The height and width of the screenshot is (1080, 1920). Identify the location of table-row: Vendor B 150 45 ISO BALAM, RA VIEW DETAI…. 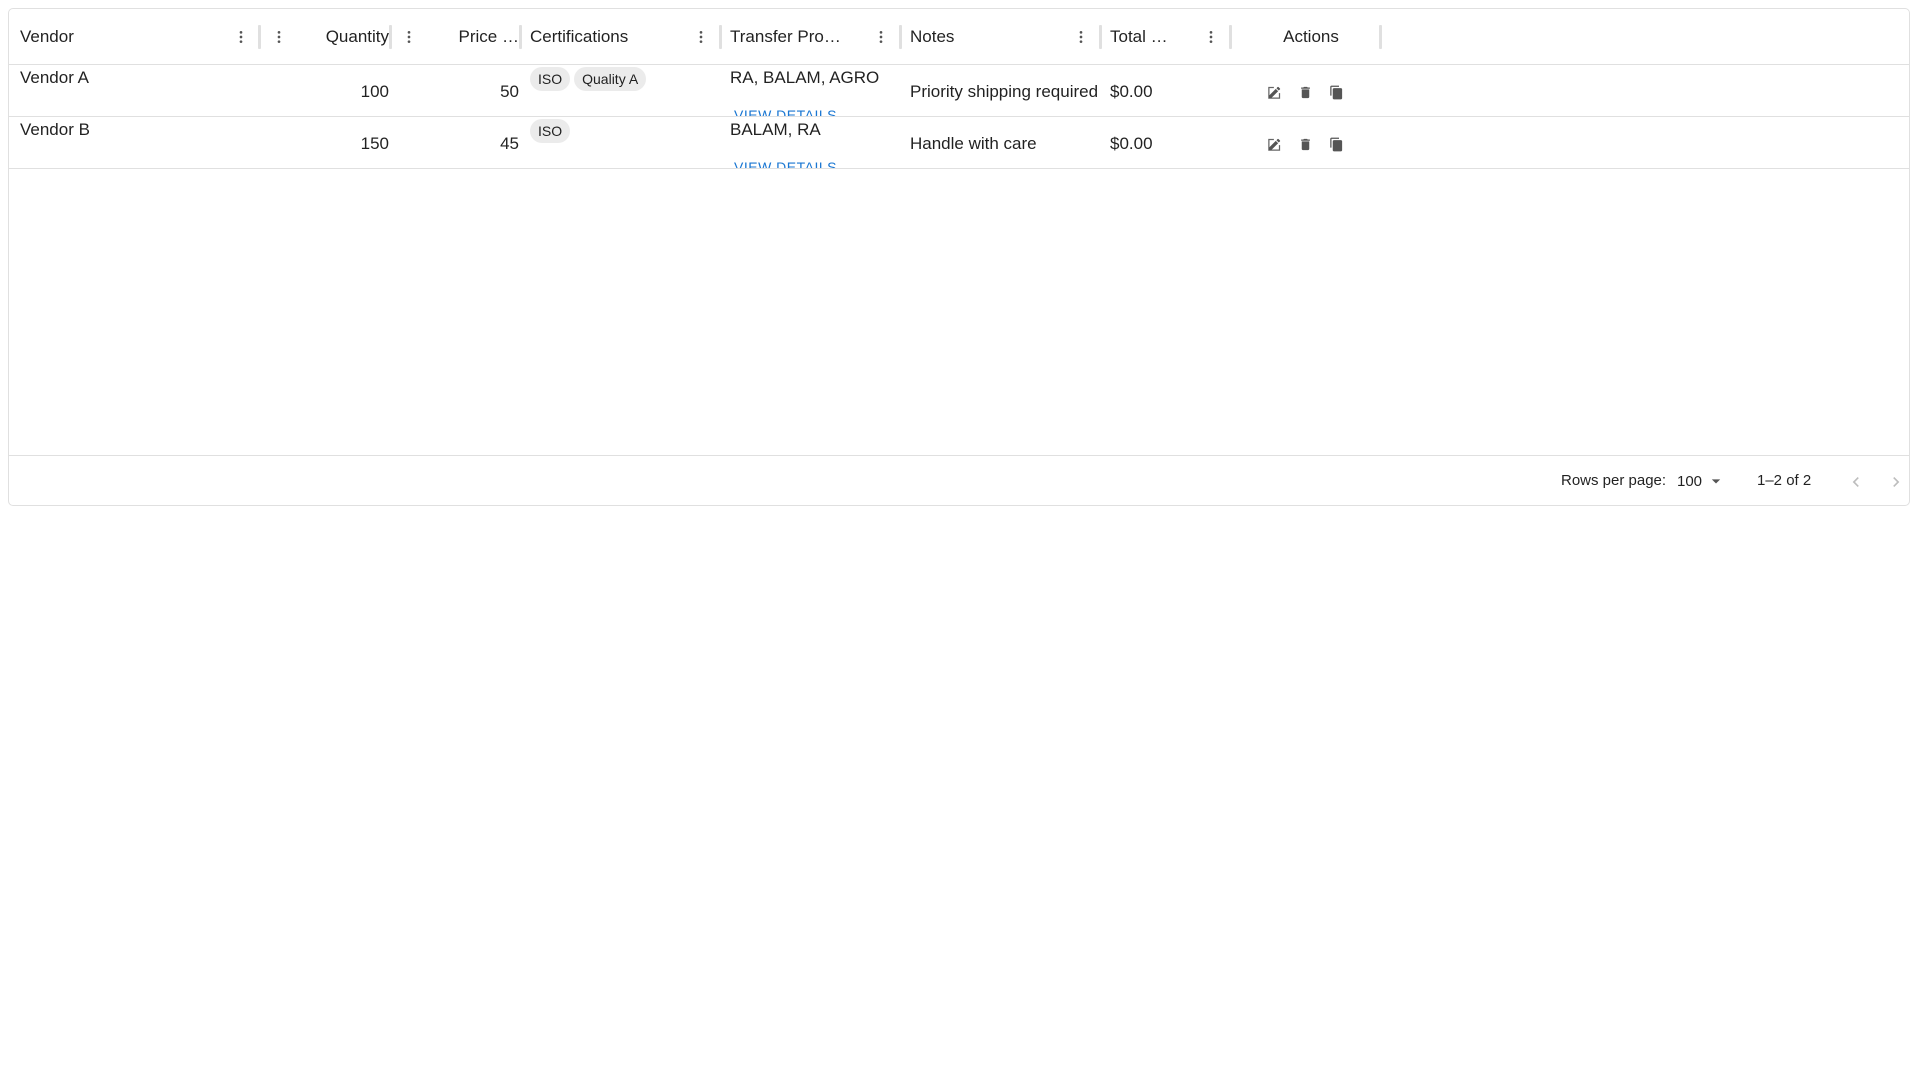
(959, 143).